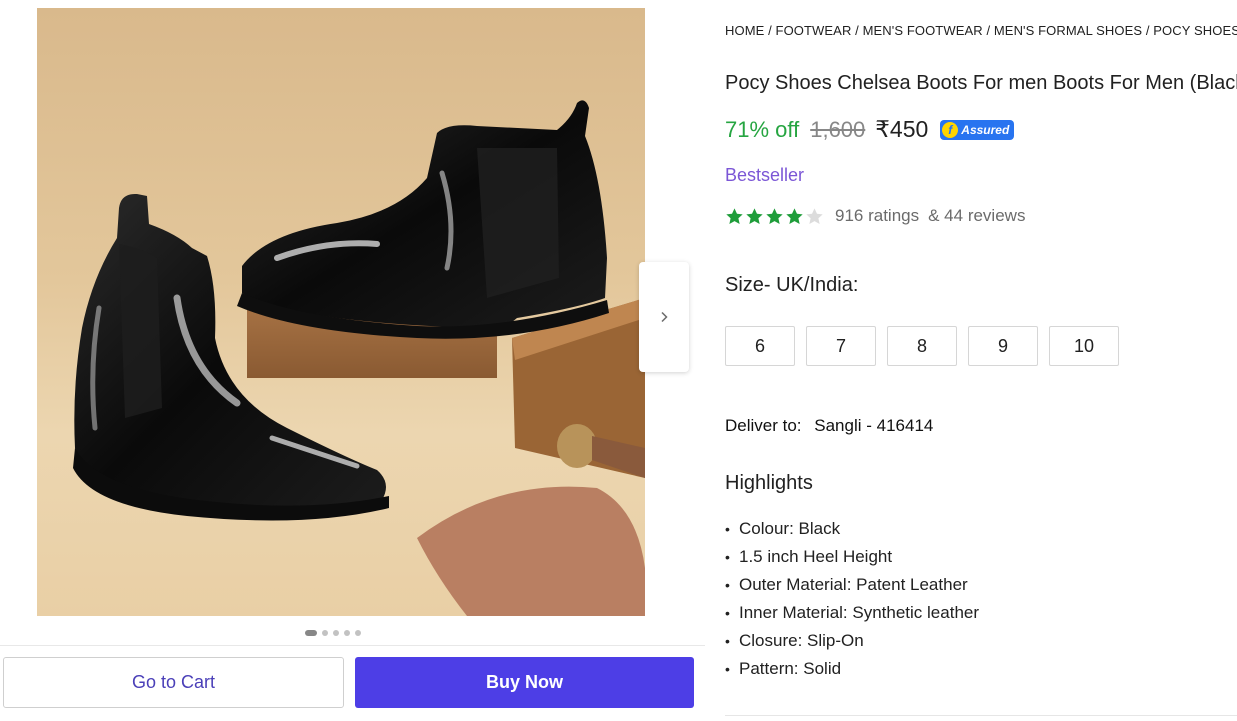 This screenshot has height=721, width=1237. Describe the element at coordinates (816, 556) in the screenshot. I see `highlight-text: 1.5 inch Heel Height` at that location.